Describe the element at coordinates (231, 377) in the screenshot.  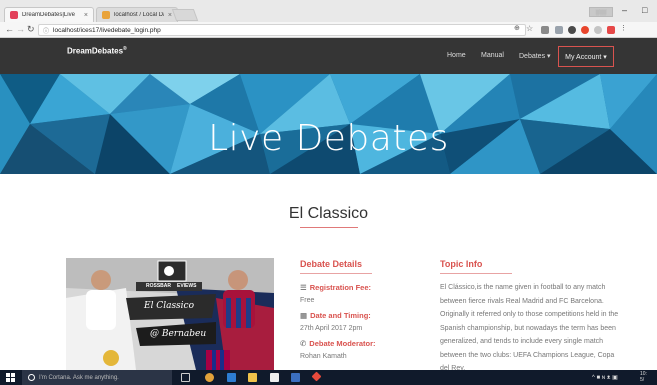
I see `edge-icon` at that location.